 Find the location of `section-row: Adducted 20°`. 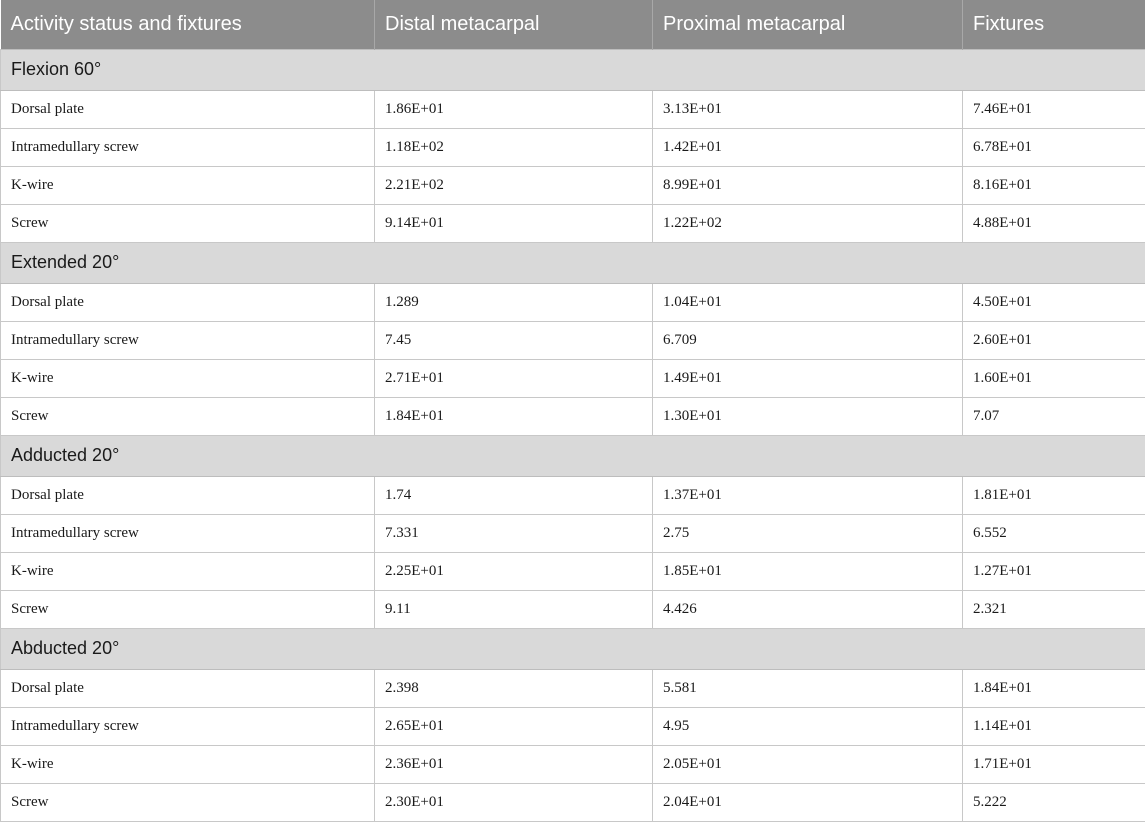

section-row: Adducted 20° is located at coordinates (572, 455).